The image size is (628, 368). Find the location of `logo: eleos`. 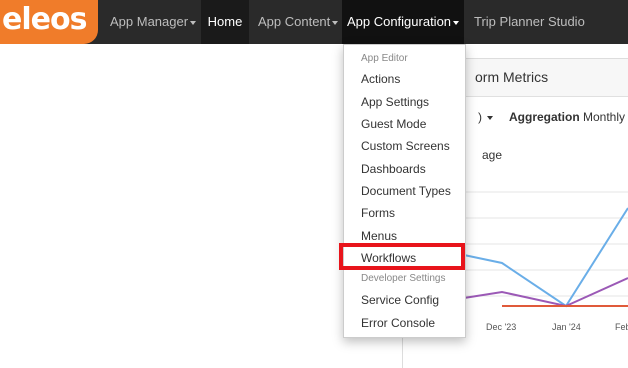

logo: eleos is located at coordinates (49, 22).